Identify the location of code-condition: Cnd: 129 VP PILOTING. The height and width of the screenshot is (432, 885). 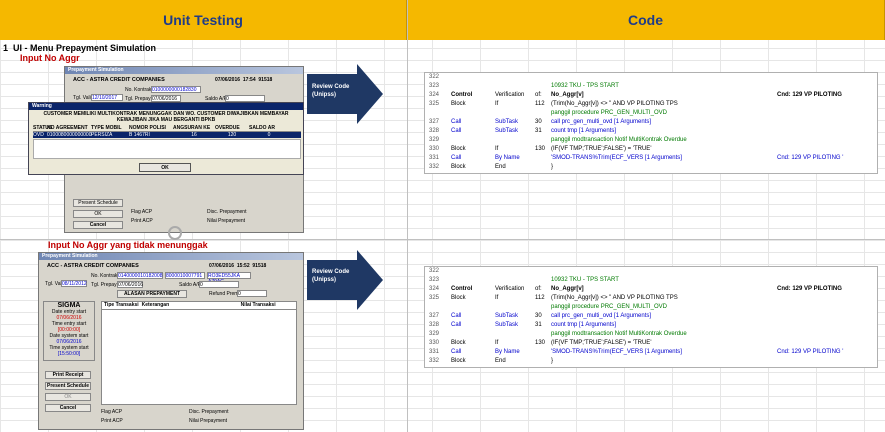
(809, 289).